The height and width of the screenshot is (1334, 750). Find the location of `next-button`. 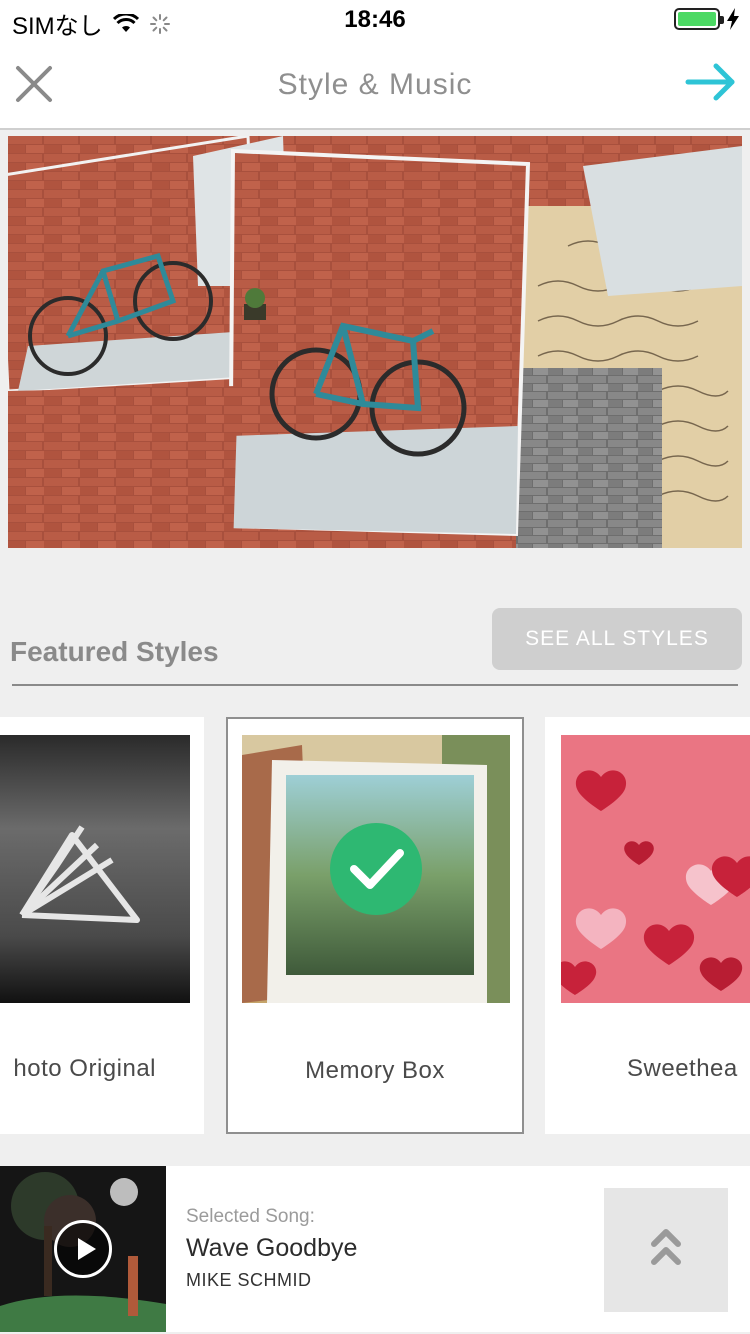

next-button is located at coordinates (711, 82).